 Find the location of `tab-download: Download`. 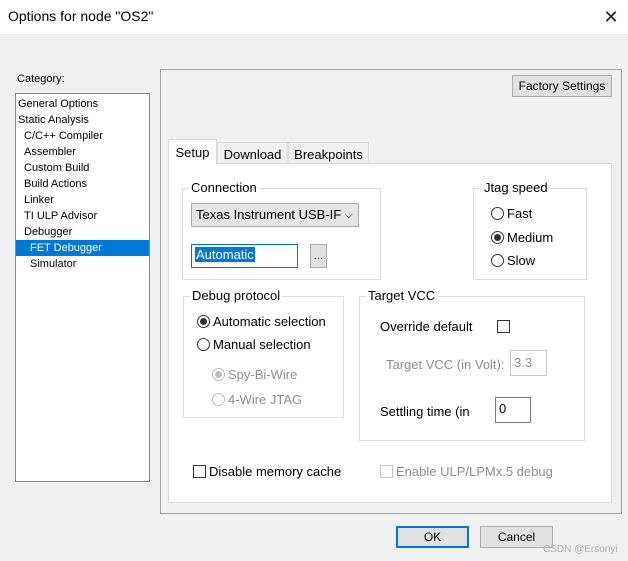

tab-download: Download is located at coordinates (252, 153).